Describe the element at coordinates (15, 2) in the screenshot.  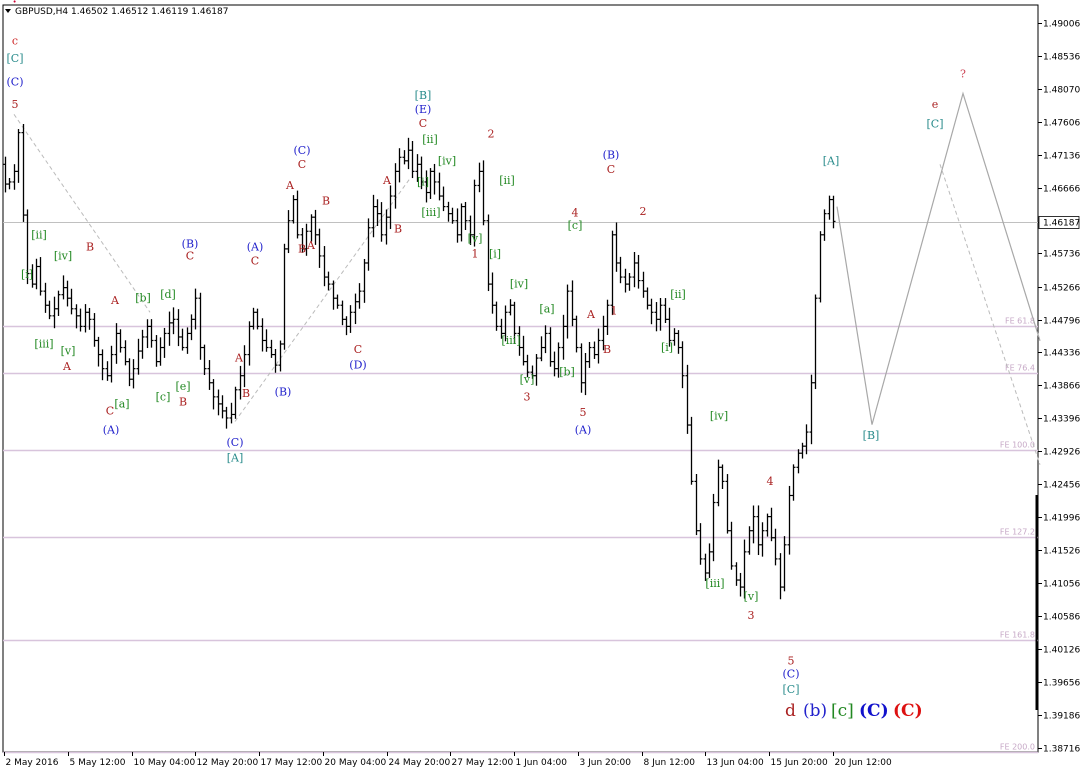
I see `wave-label: ?` at that location.